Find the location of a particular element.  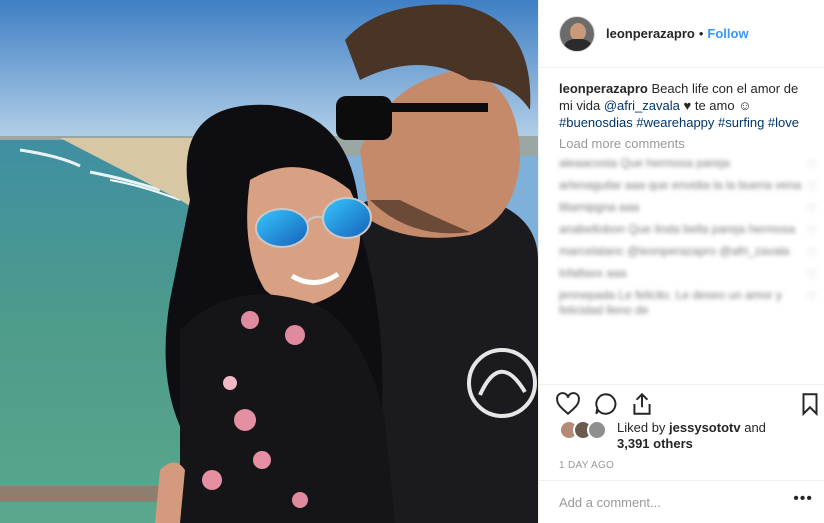

hashtag-link: #wearehappy is located at coordinates (675, 122).